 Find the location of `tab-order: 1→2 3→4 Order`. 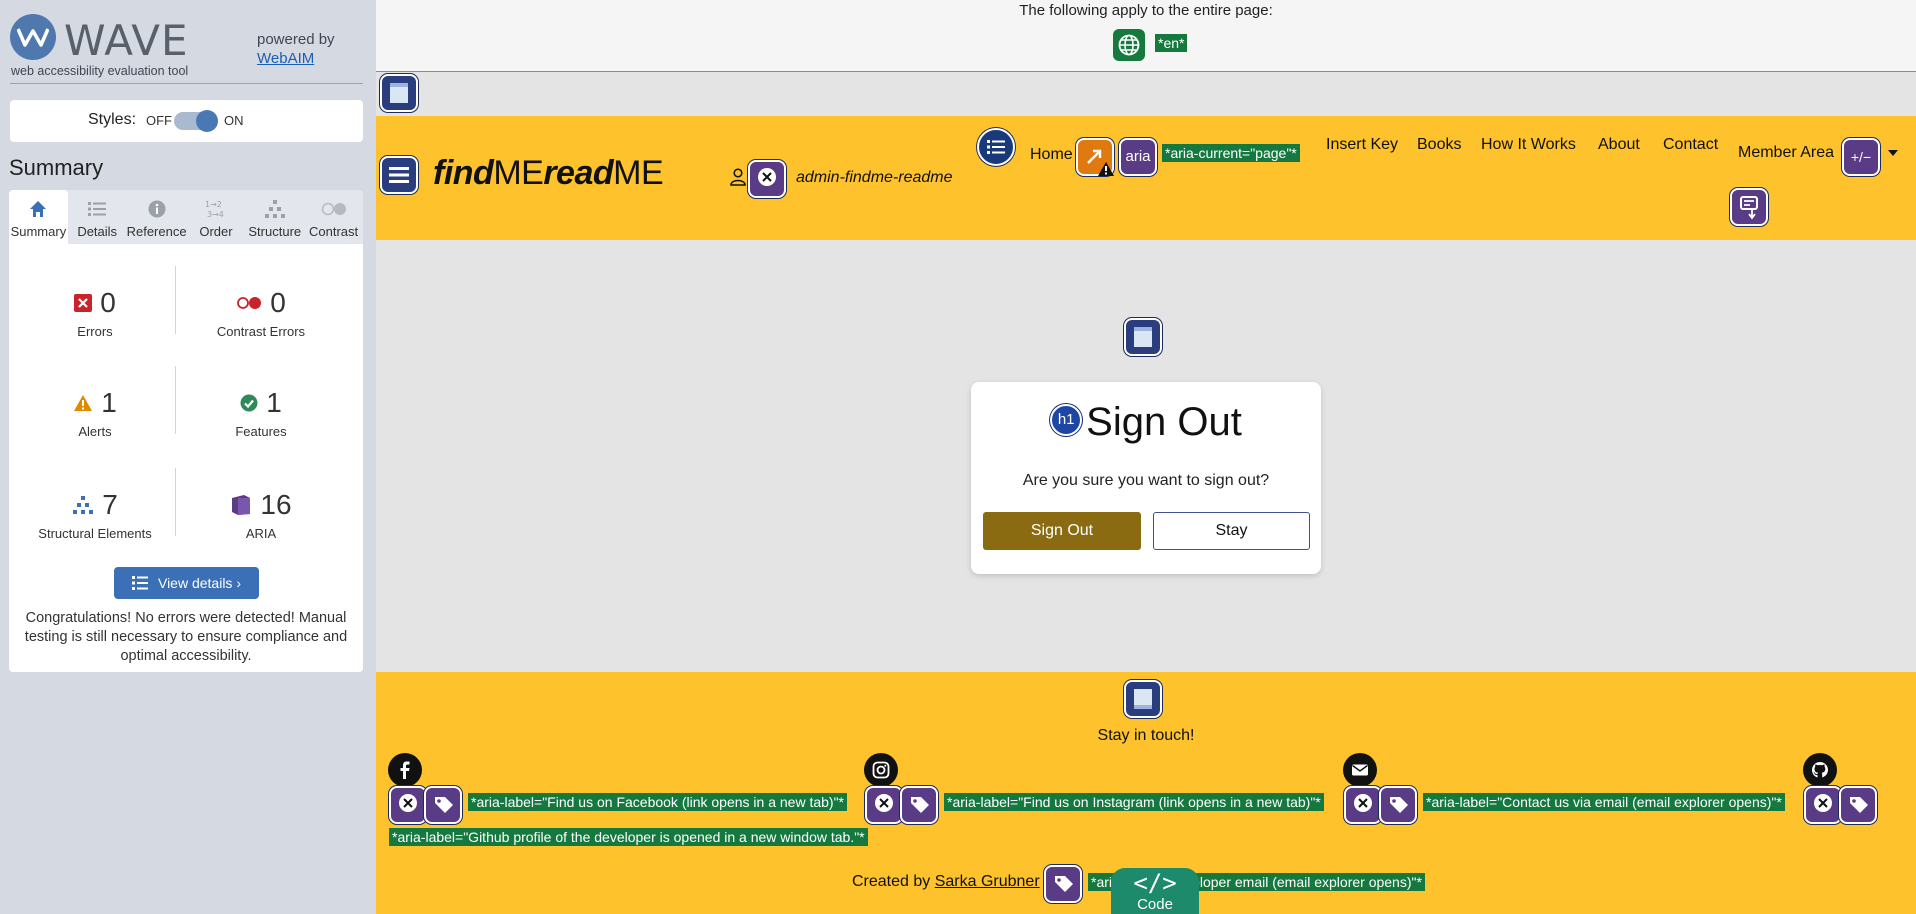

tab-order: 1→2 3→4 Order is located at coordinates (216, 217).